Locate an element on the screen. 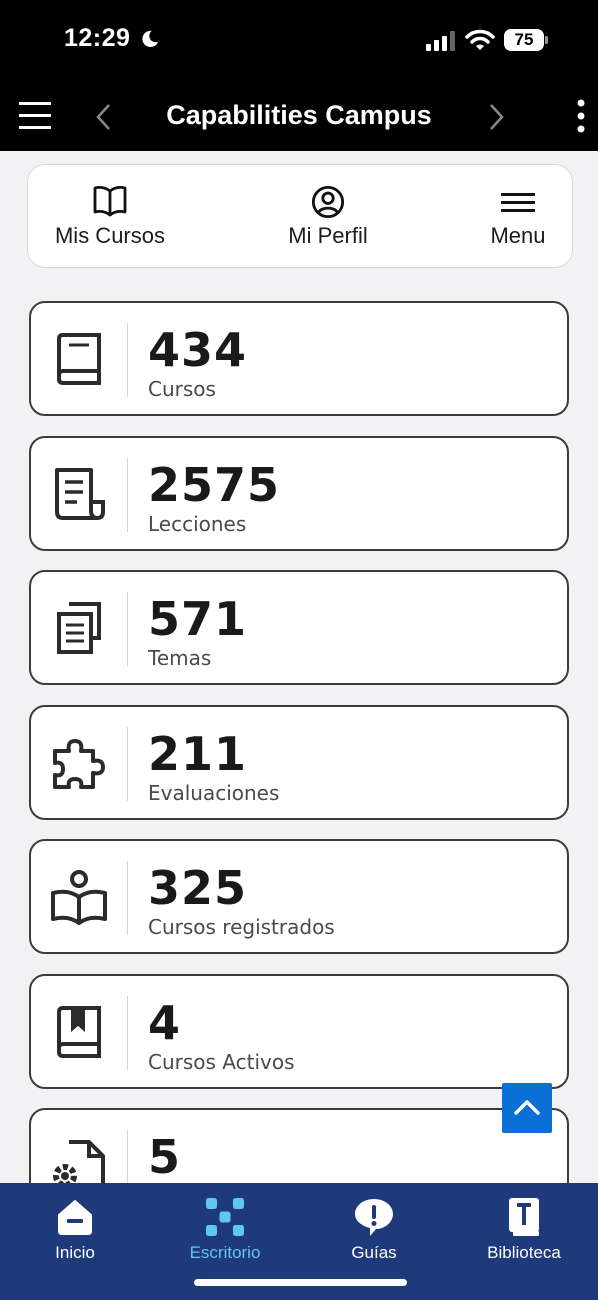  user-circle-icon is located at coordinates (328, 202).